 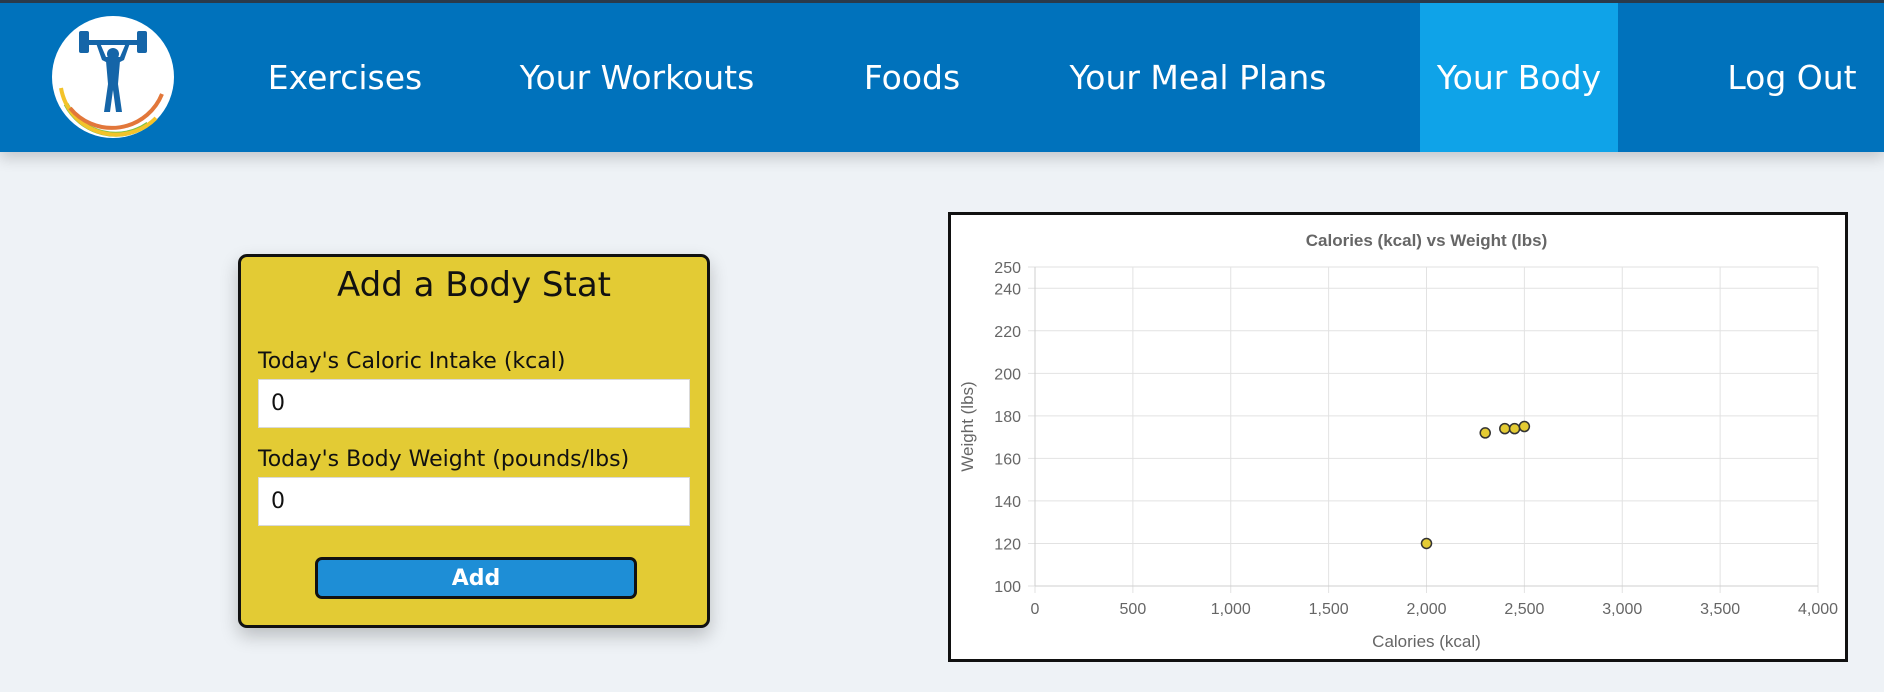 What do you see at coordinates (637, 77) in the screenshot?
I see `nav-your-workouts: Your Workouts` at bounding box center [637, 77].